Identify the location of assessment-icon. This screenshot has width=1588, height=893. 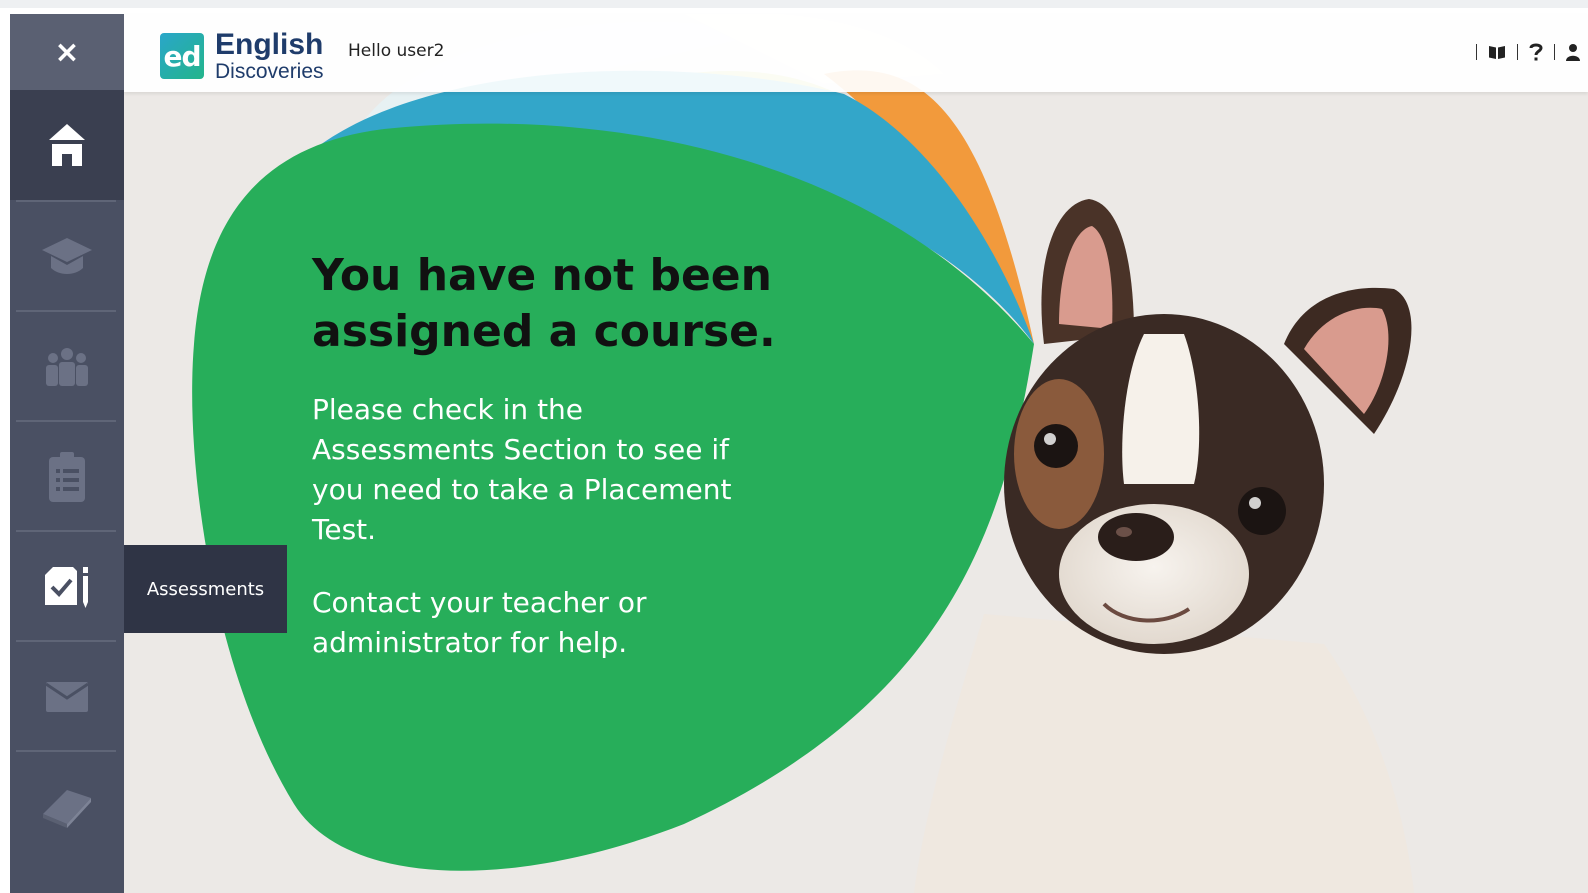
(66, 587).